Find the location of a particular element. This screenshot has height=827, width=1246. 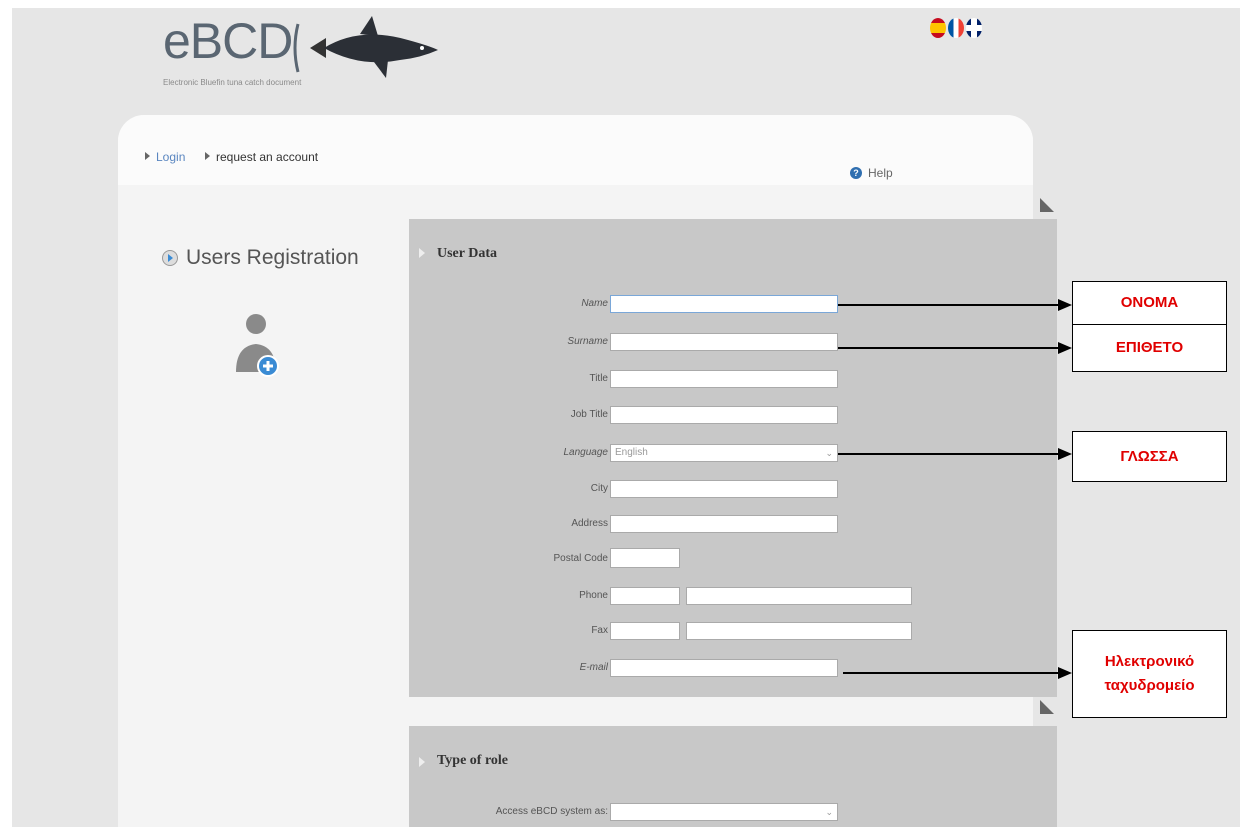

access-label: Access eBCD system as: is located at coordinates (551, 811).